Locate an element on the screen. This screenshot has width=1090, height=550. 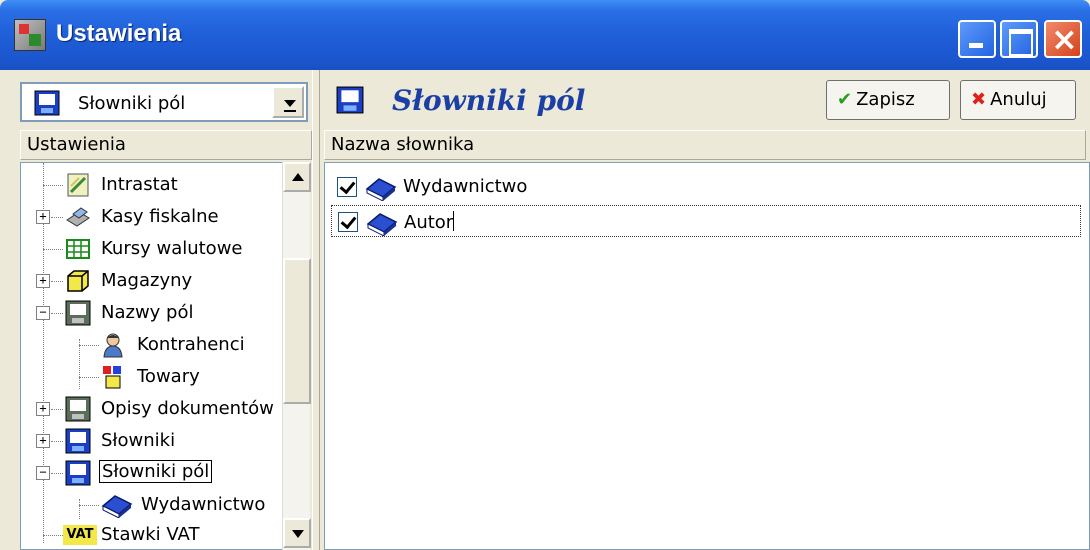
person-icon is located at coordinates (113, 345).